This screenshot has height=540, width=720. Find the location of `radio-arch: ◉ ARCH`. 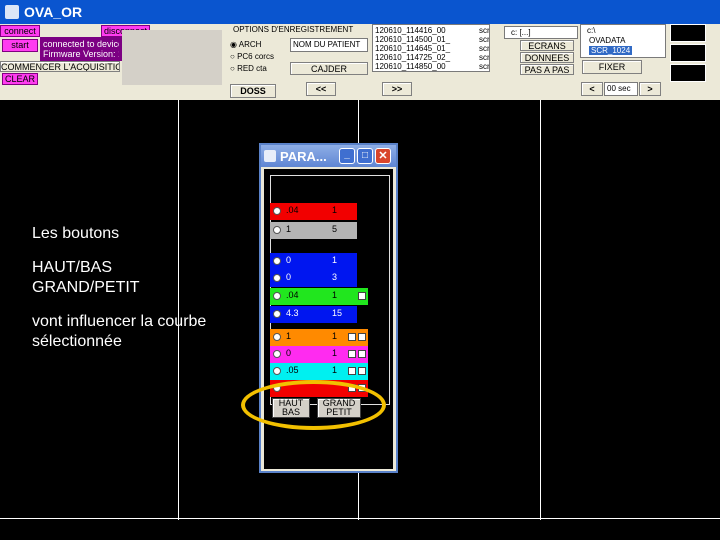

radio-arch: ◉ ARCH is located at coordinates (245, 45).